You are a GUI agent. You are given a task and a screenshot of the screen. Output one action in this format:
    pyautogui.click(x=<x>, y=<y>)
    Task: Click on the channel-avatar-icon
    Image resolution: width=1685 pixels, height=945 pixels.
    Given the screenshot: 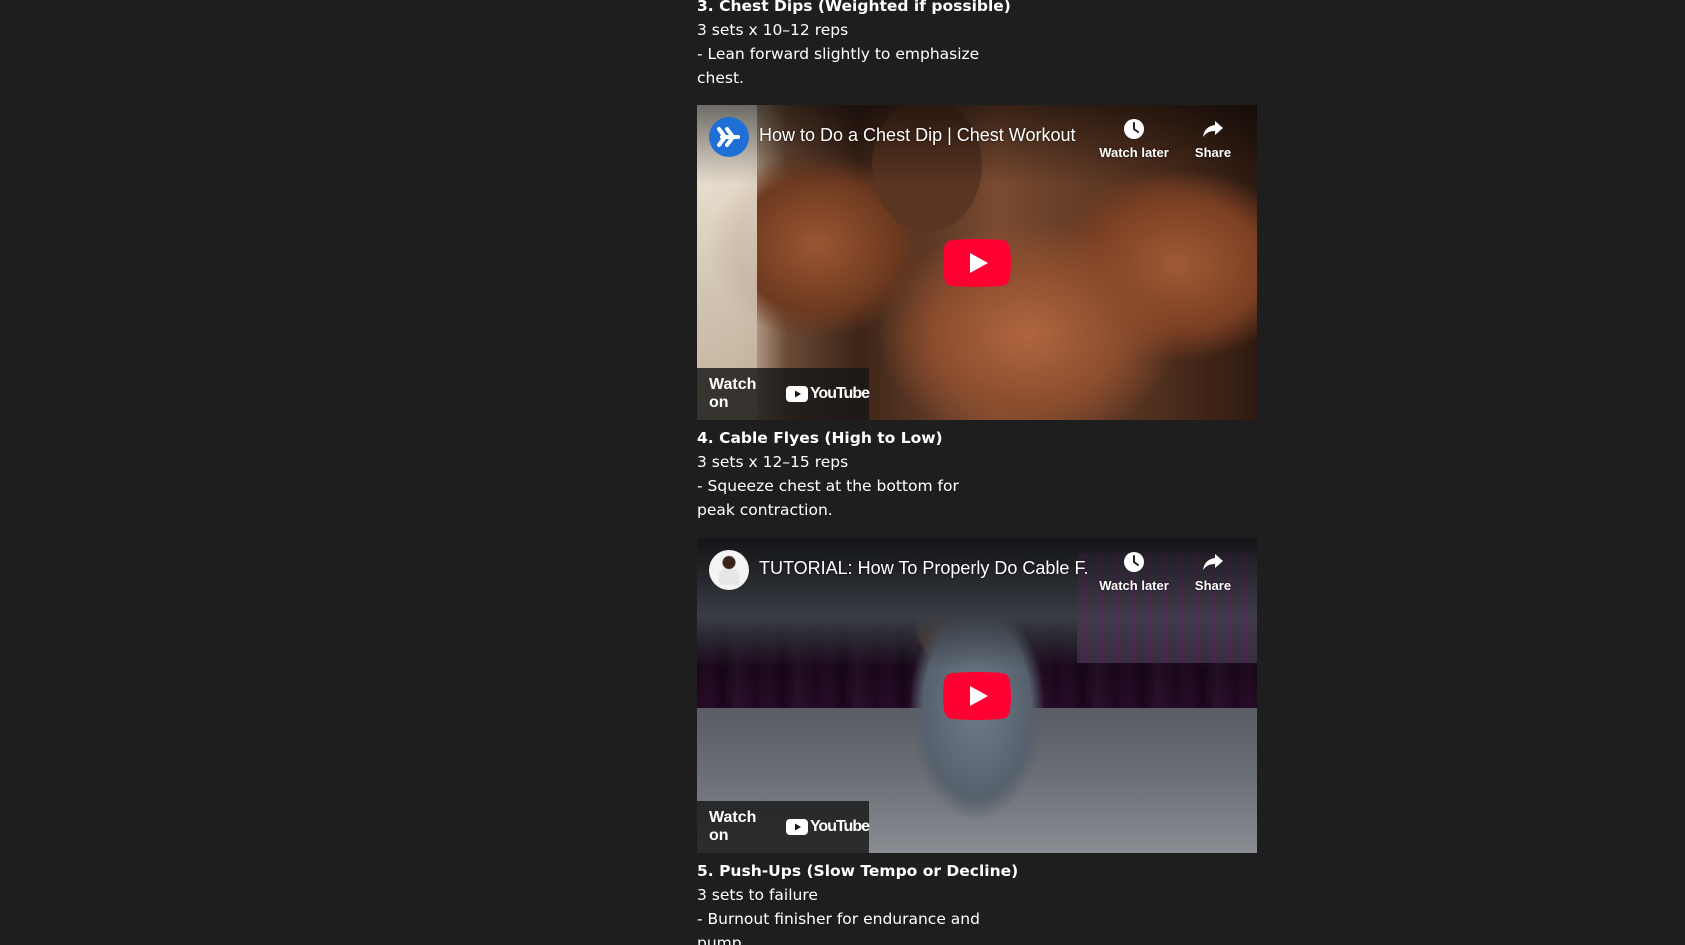 What is the action you would take?
    pyautogui.click(x=729, y=570)
    